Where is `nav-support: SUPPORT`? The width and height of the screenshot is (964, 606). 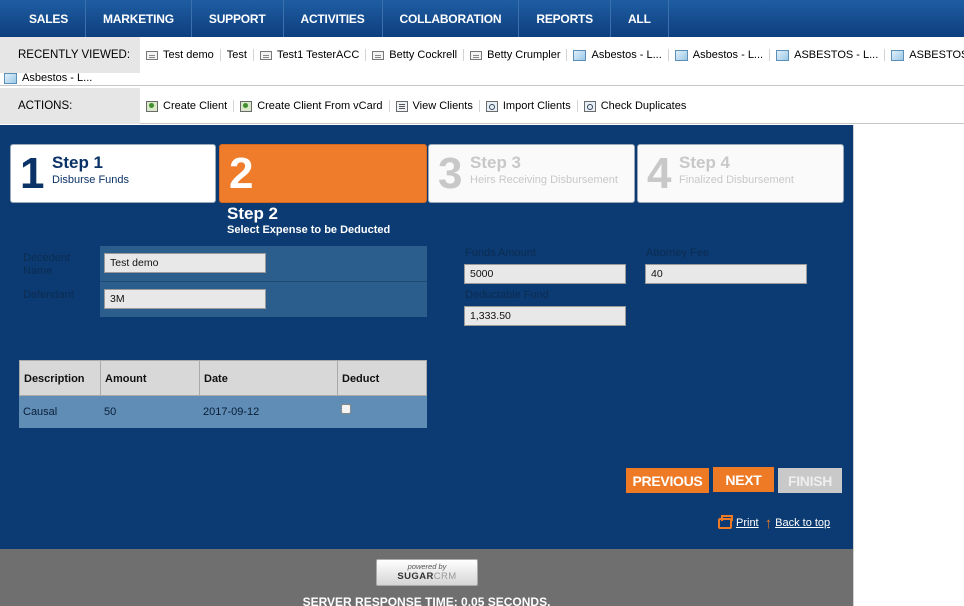
nav-support: SUPPORT is located at coordinates (238, 18).